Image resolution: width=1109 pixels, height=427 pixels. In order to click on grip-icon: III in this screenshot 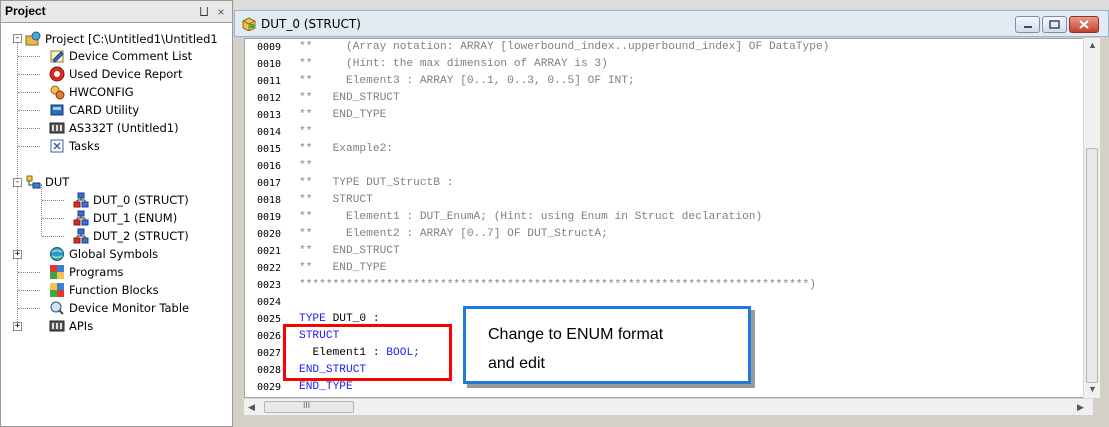, I will do `click(307, 405)`.